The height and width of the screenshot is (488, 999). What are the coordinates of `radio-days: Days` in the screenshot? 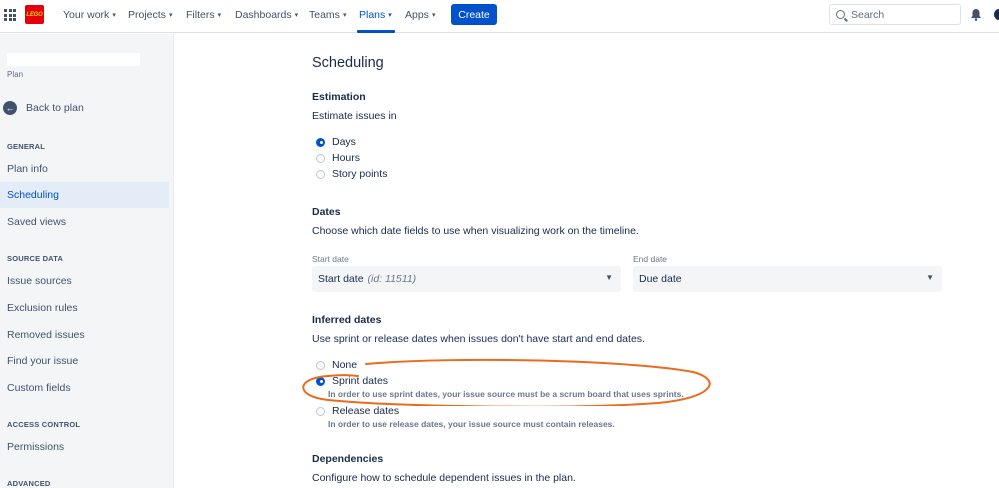 It's located at (336, 142).